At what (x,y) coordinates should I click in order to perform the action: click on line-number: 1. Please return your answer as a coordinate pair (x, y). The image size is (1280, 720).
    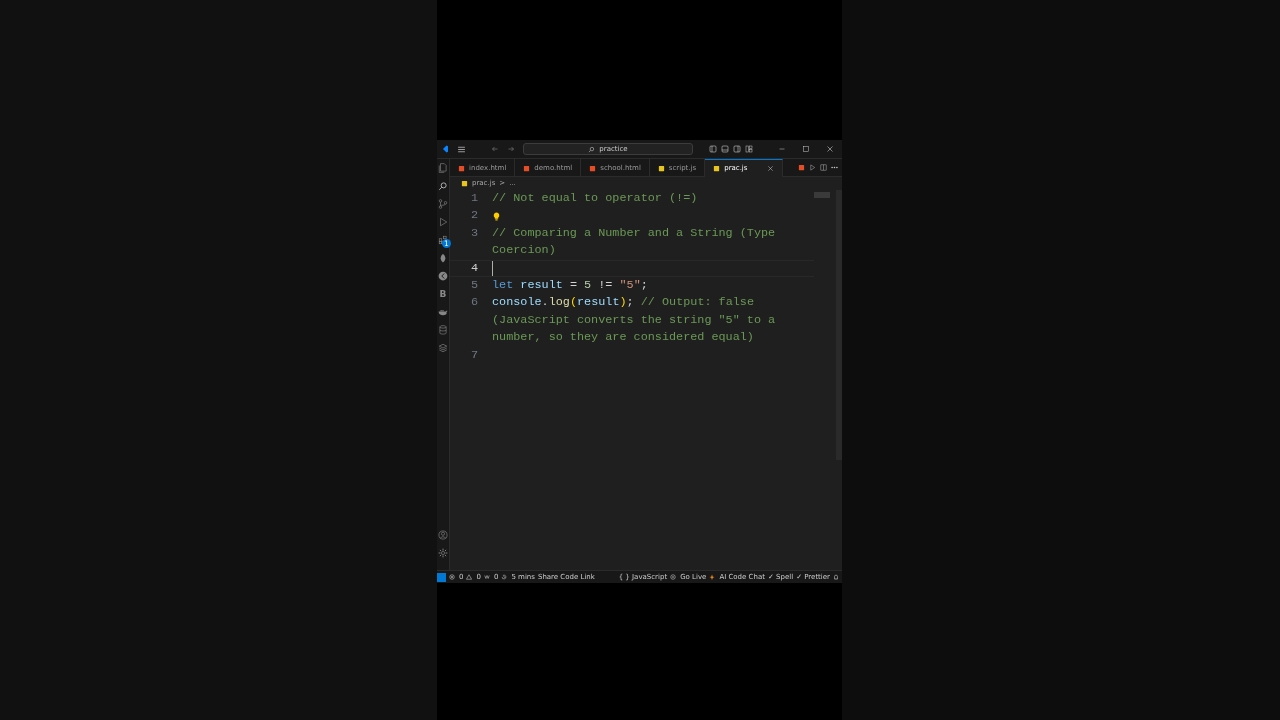
    Looking at the image, I should click on (474, 198).